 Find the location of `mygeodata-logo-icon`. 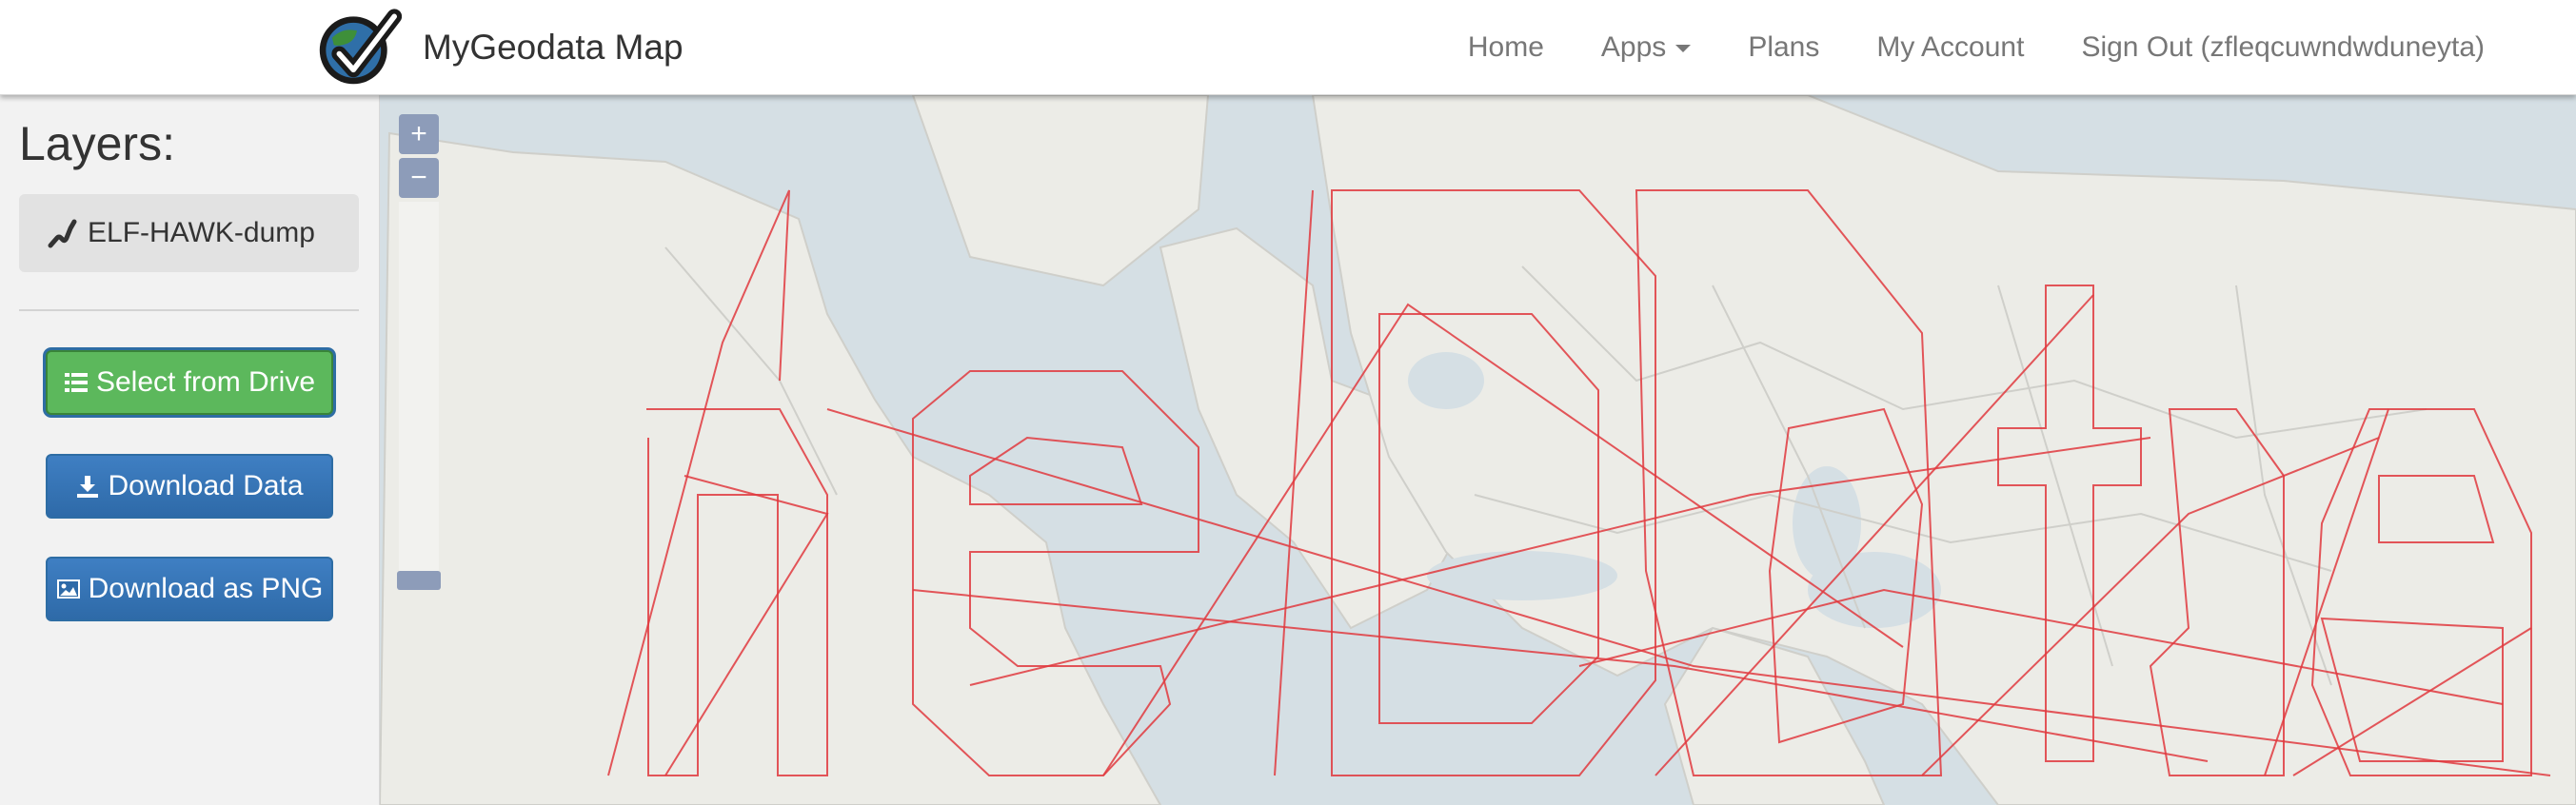

mygeodata-logo-icon is located at coordinates (360, 47).